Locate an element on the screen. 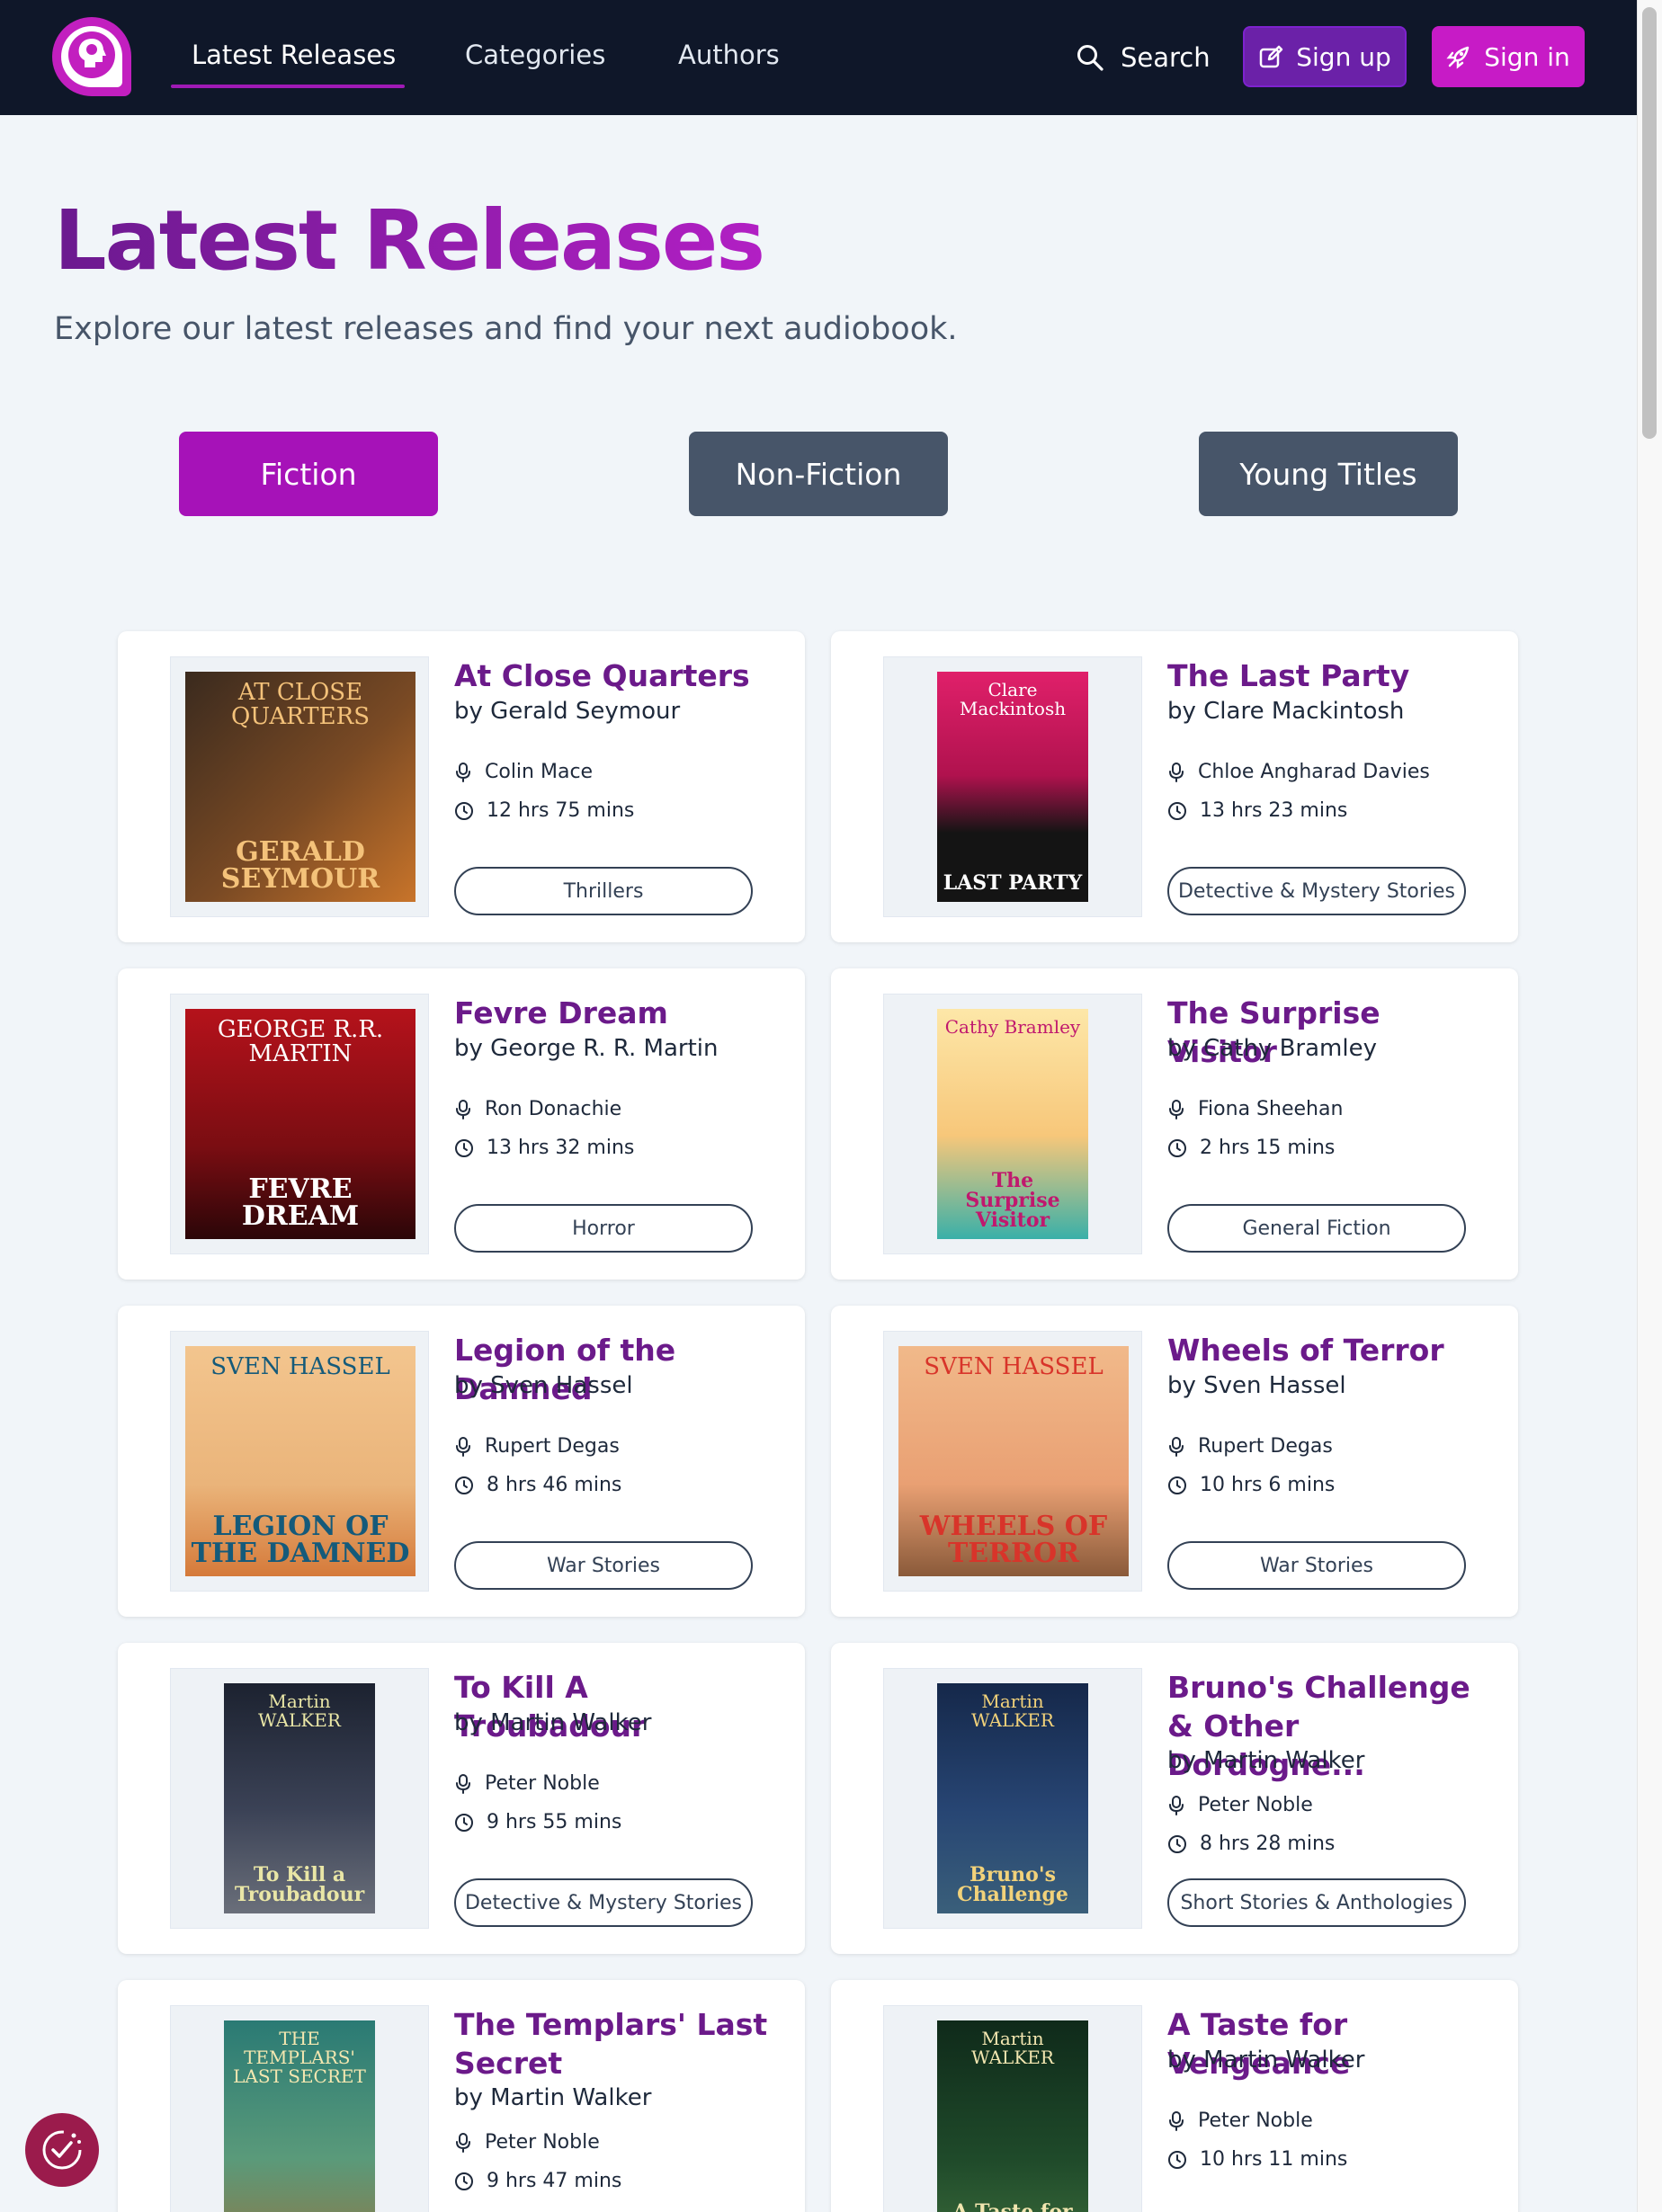 This screenshot has width=1662, height=2212. book-cover-frame: GEORGE R.R. MARTIN FEVRE DREAM is located at coordinates (299, 1124).